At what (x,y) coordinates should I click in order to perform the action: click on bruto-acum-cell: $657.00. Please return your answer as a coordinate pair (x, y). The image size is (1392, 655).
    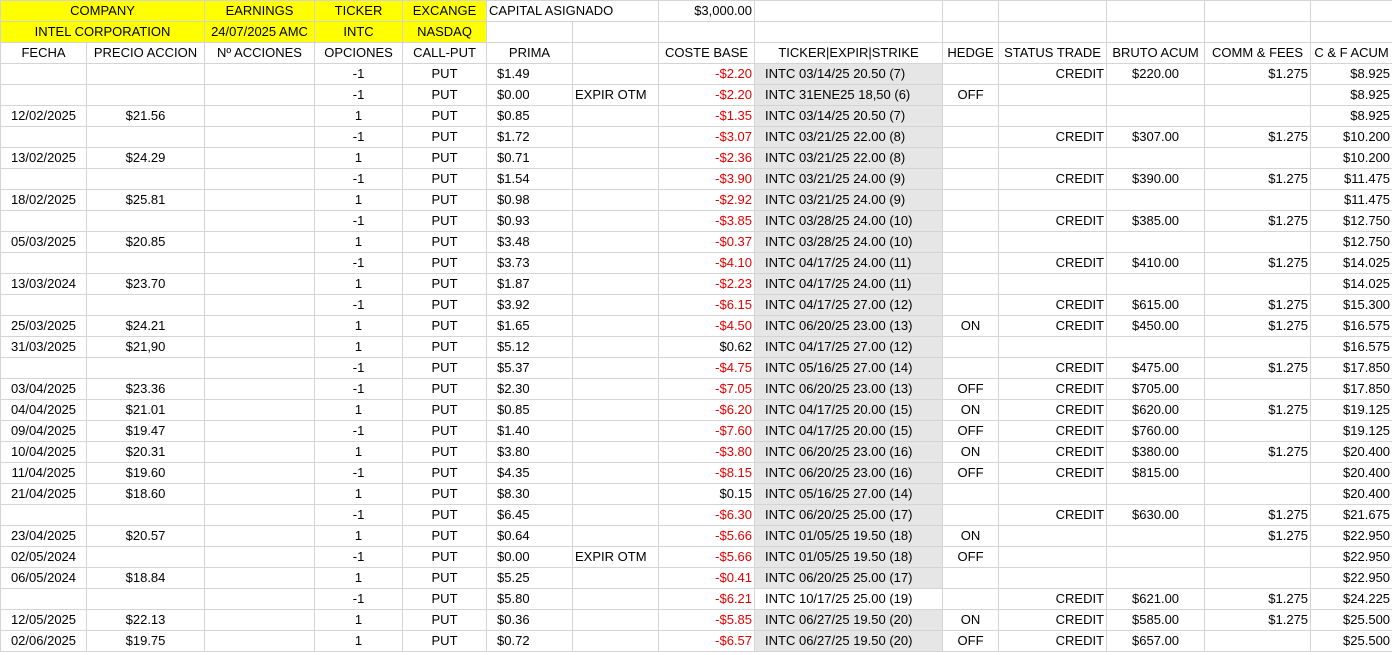
    Looking at the image, I should click on (1156, 641).